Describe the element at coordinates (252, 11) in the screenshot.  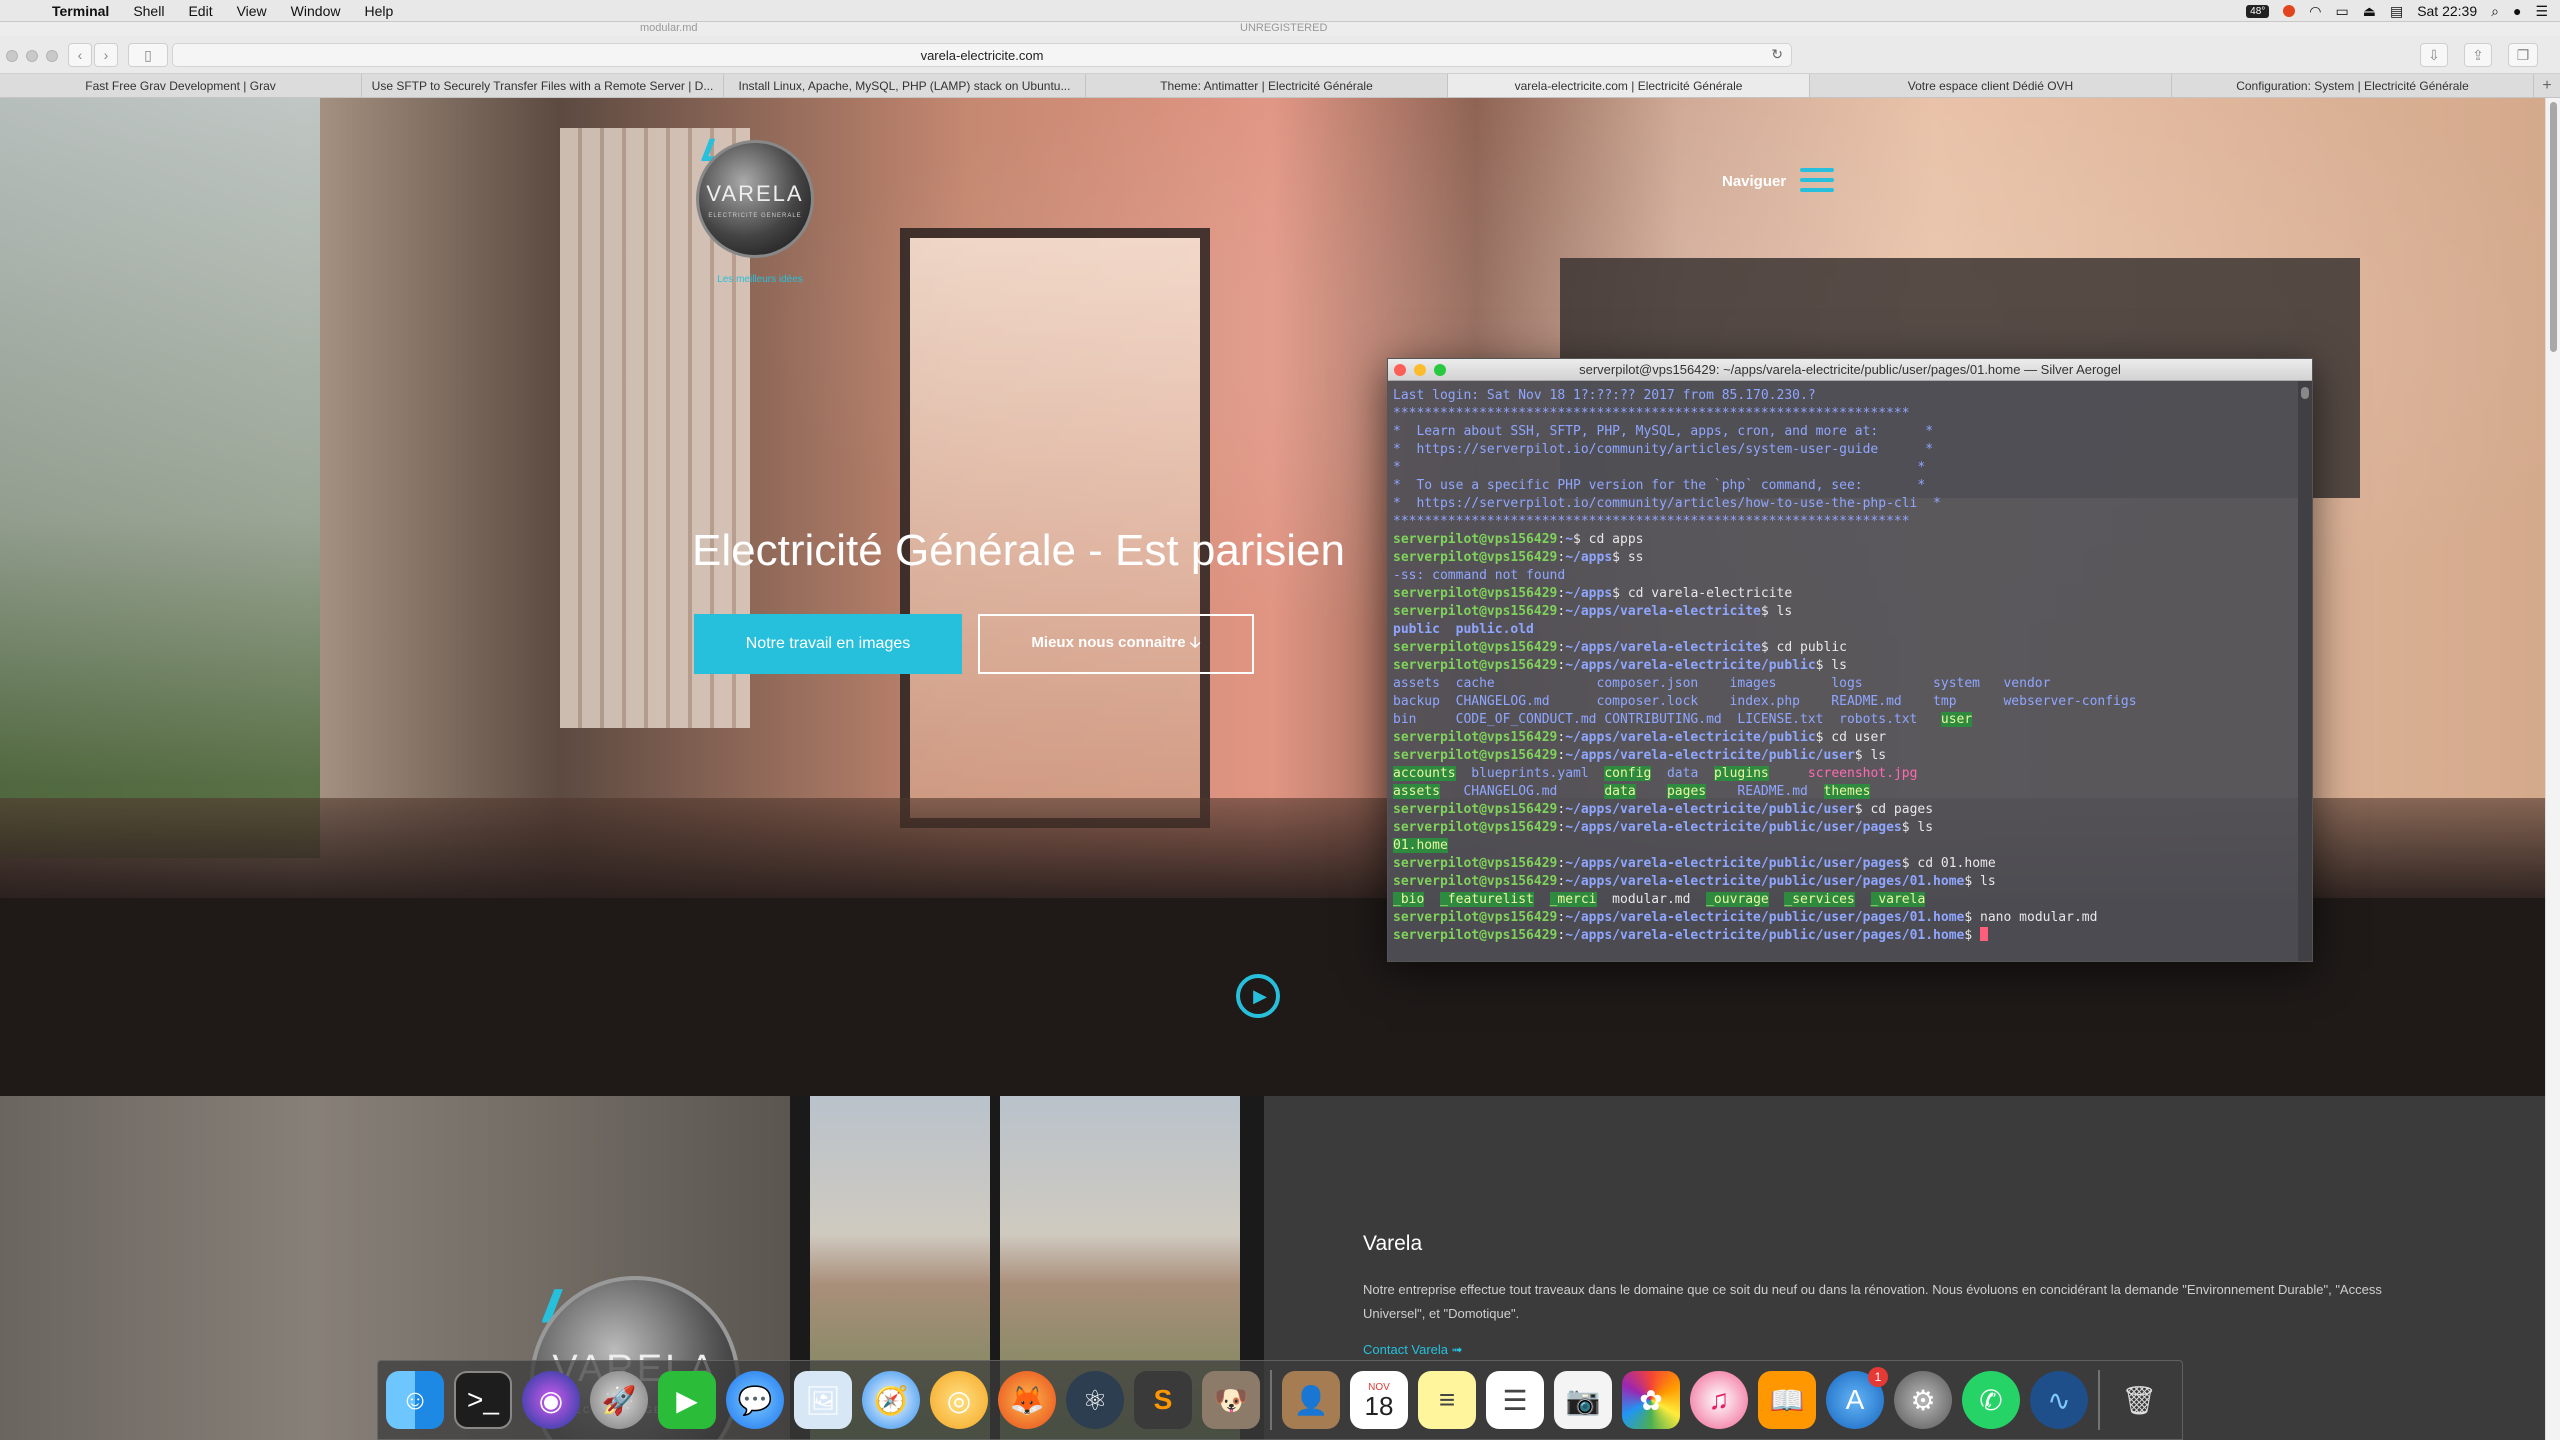
I see `menu-view: View` at that location.